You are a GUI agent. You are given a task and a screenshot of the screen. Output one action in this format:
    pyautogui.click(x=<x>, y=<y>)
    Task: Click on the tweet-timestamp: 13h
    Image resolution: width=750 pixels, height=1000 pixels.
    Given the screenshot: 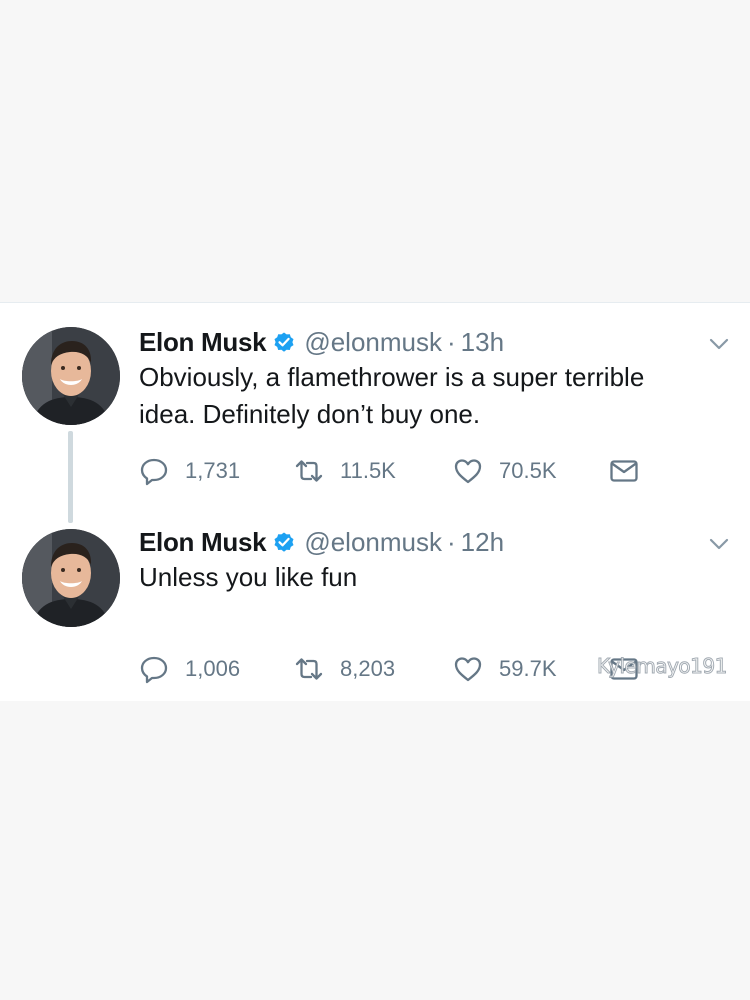 What is the action you would take?
    pyautogui.click(x=482, y=342)
    